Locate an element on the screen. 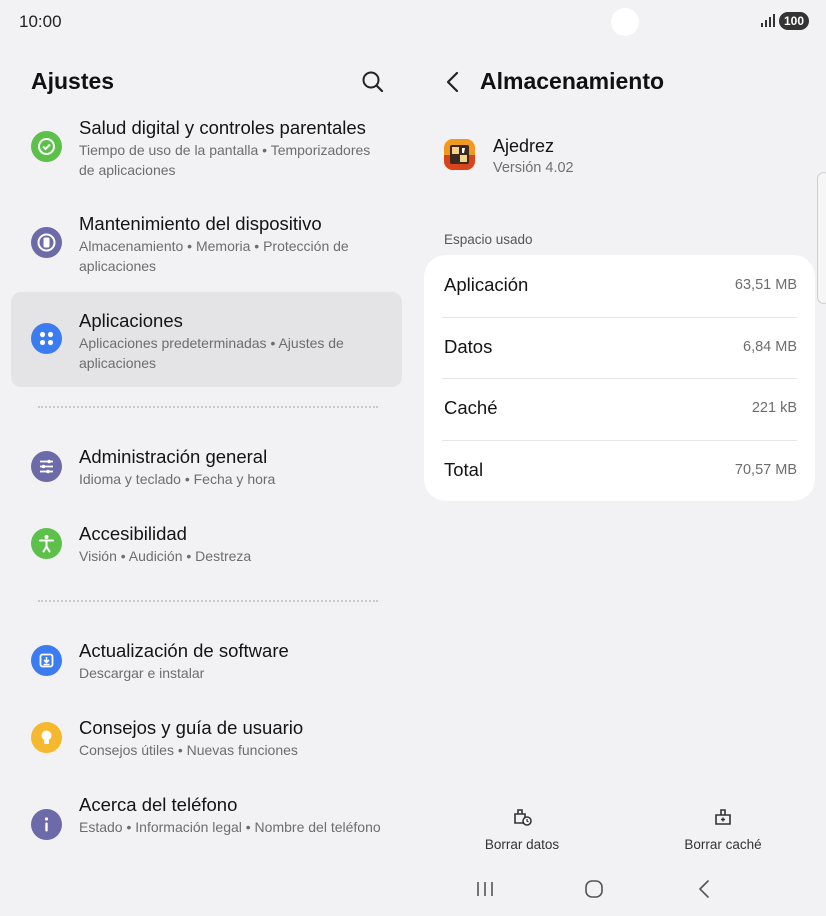  storage-title: Almacenamiento is located at coordinates (572, 81).